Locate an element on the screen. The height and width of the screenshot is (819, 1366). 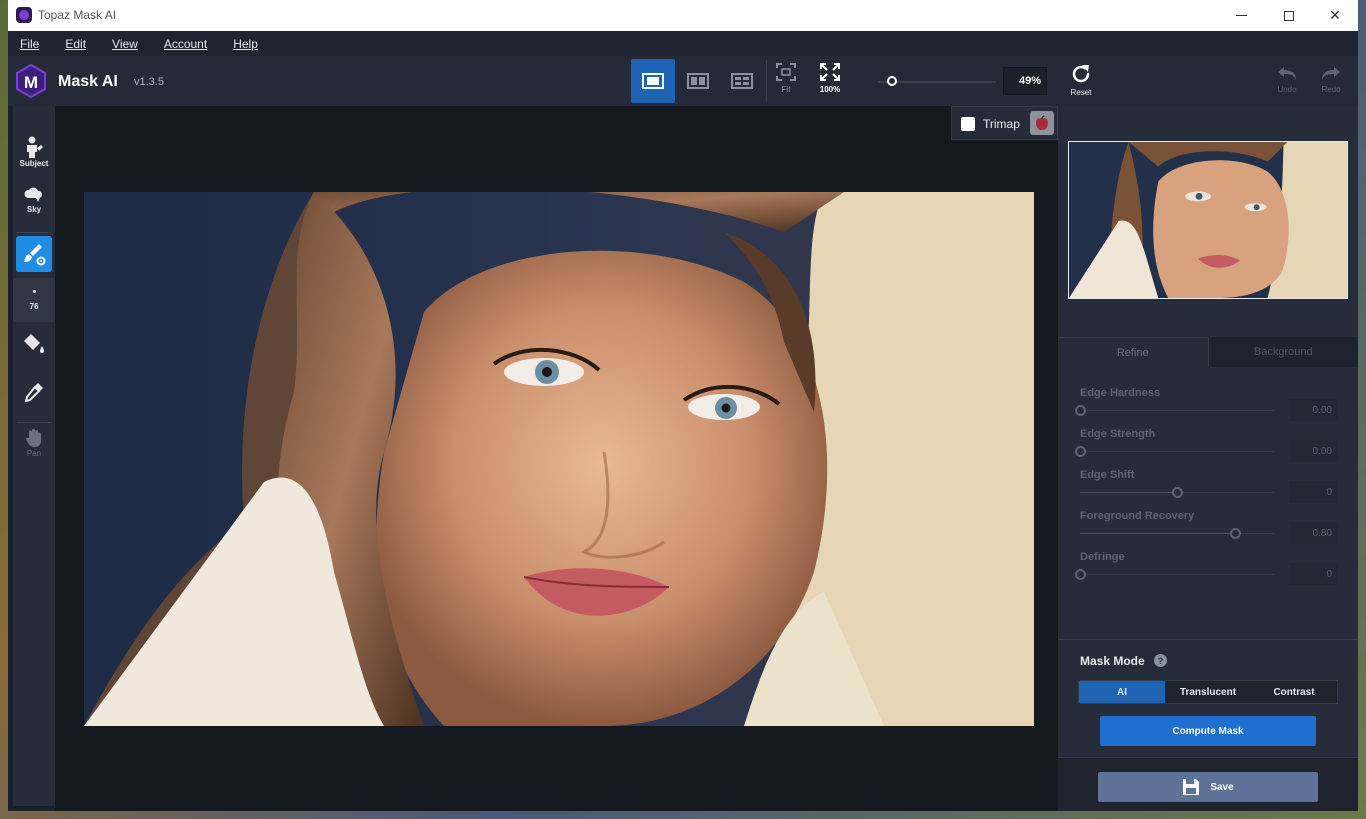
tab-background: Background is located at coordinates (1283, 352).